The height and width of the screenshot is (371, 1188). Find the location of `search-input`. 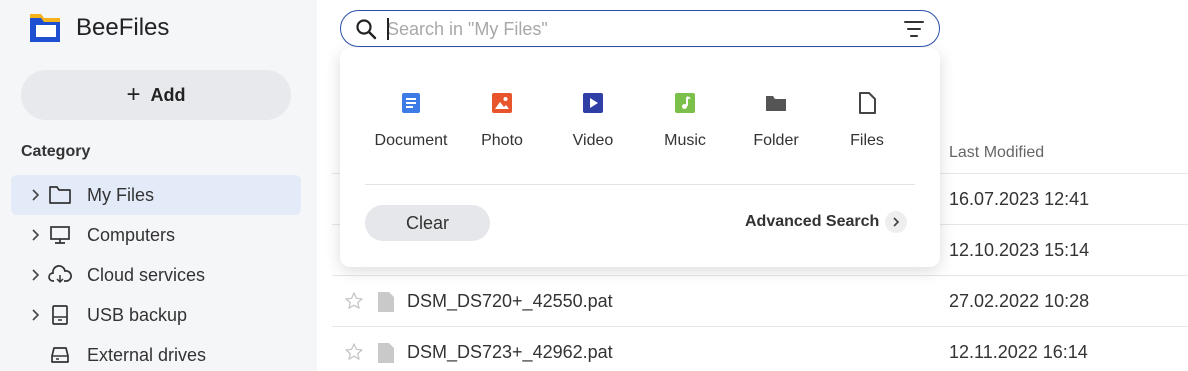

search-input is located at coordinates (637, 29).